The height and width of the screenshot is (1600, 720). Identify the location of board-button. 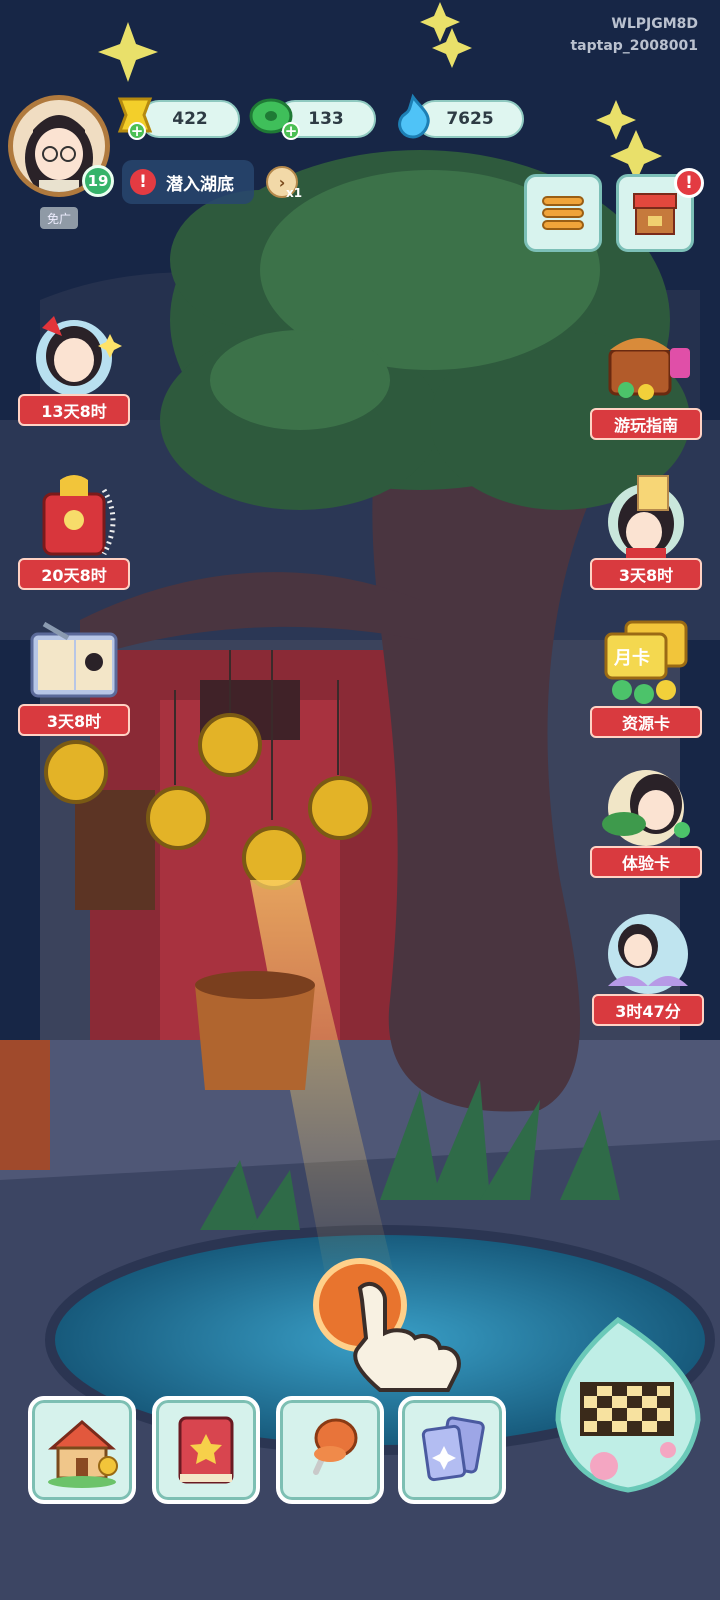
(628, 1405).